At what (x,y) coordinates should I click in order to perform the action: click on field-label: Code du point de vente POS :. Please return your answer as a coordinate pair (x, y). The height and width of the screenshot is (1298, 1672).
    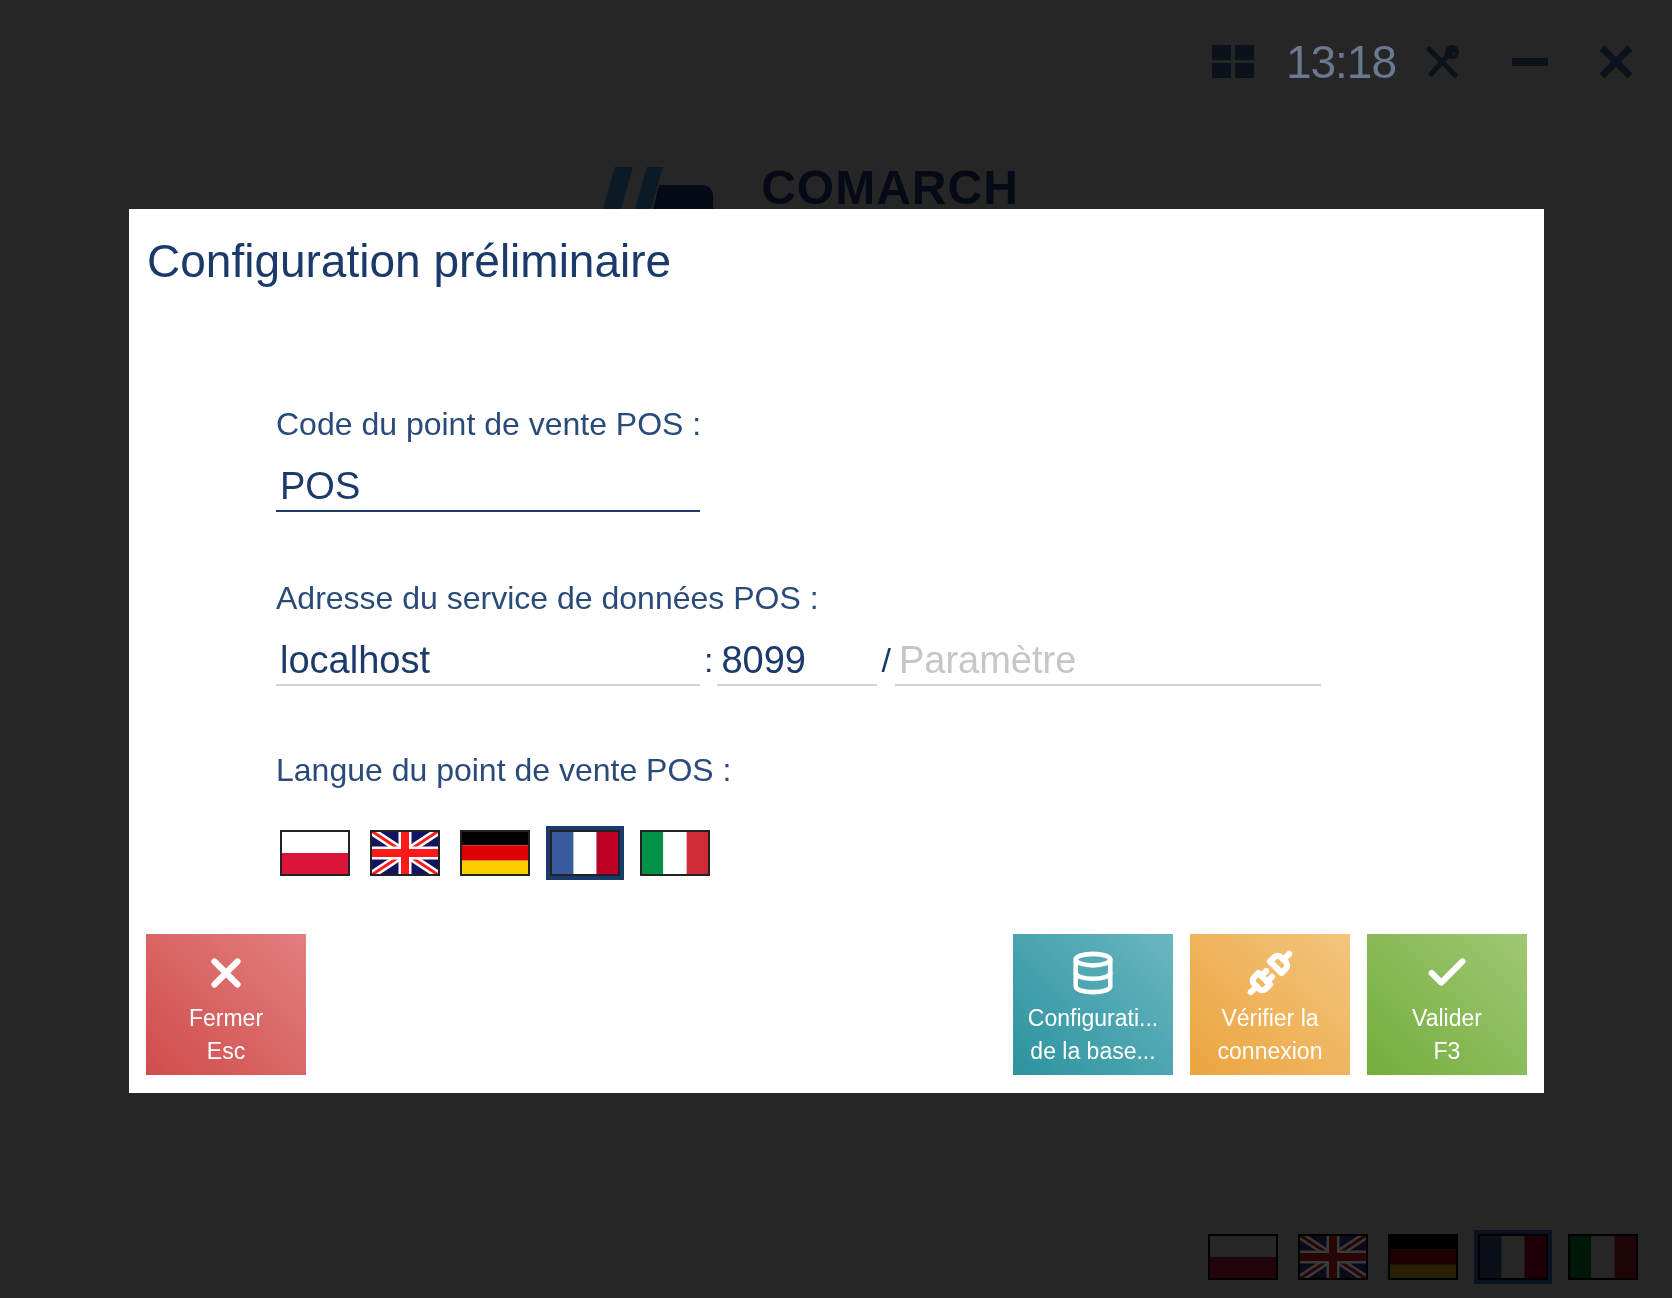
    Looking at the image, I should click on (489, 424).